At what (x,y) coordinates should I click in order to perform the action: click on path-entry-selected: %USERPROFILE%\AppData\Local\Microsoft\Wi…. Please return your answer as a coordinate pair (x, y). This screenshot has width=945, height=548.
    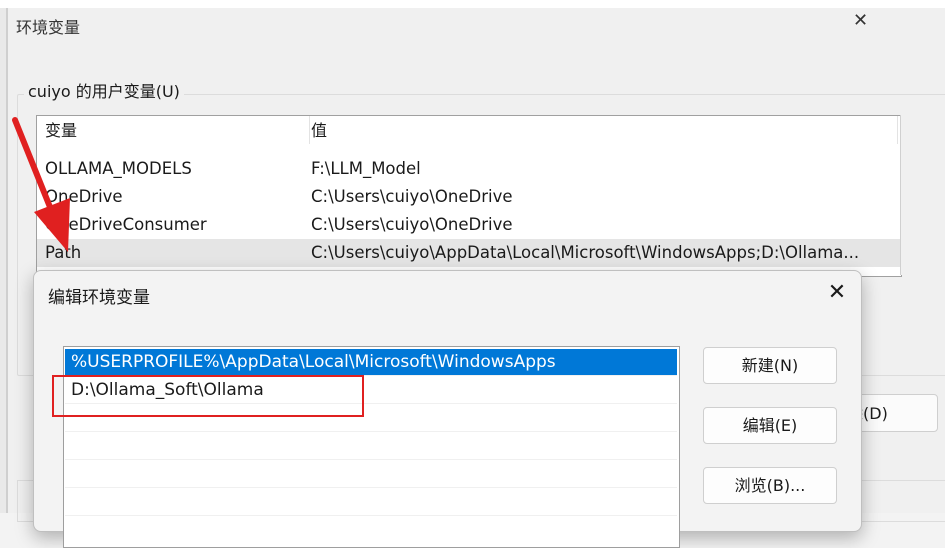
    Looking at the image, I should click on (371, 362).